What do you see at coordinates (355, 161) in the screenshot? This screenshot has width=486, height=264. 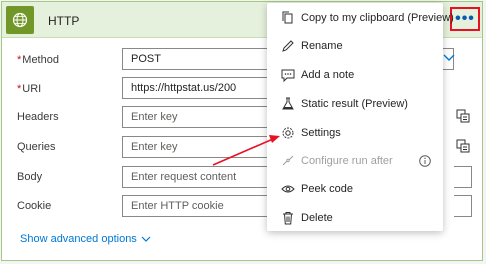 I see `menu-item-configure-run-after: Configure run after` at bounding box center [355, 161].